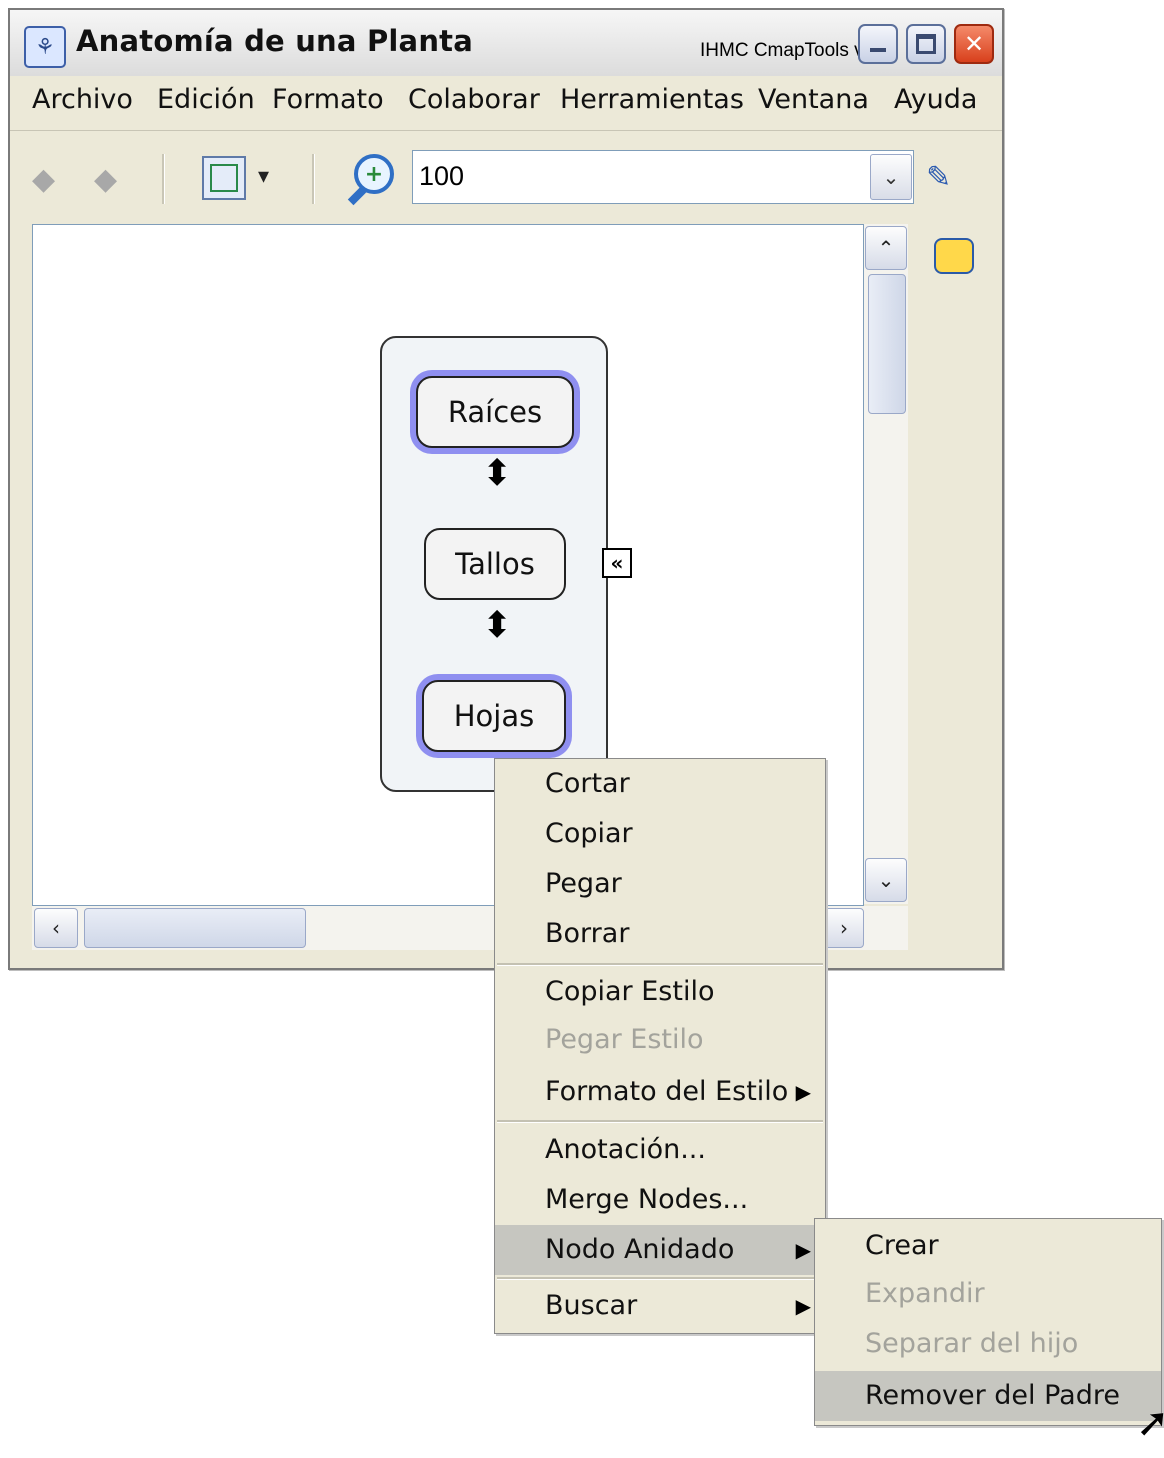  Describe the element at coordinates (495, 564) in the screenshot. I see `concept-node-tallos: Tallos` at that location.